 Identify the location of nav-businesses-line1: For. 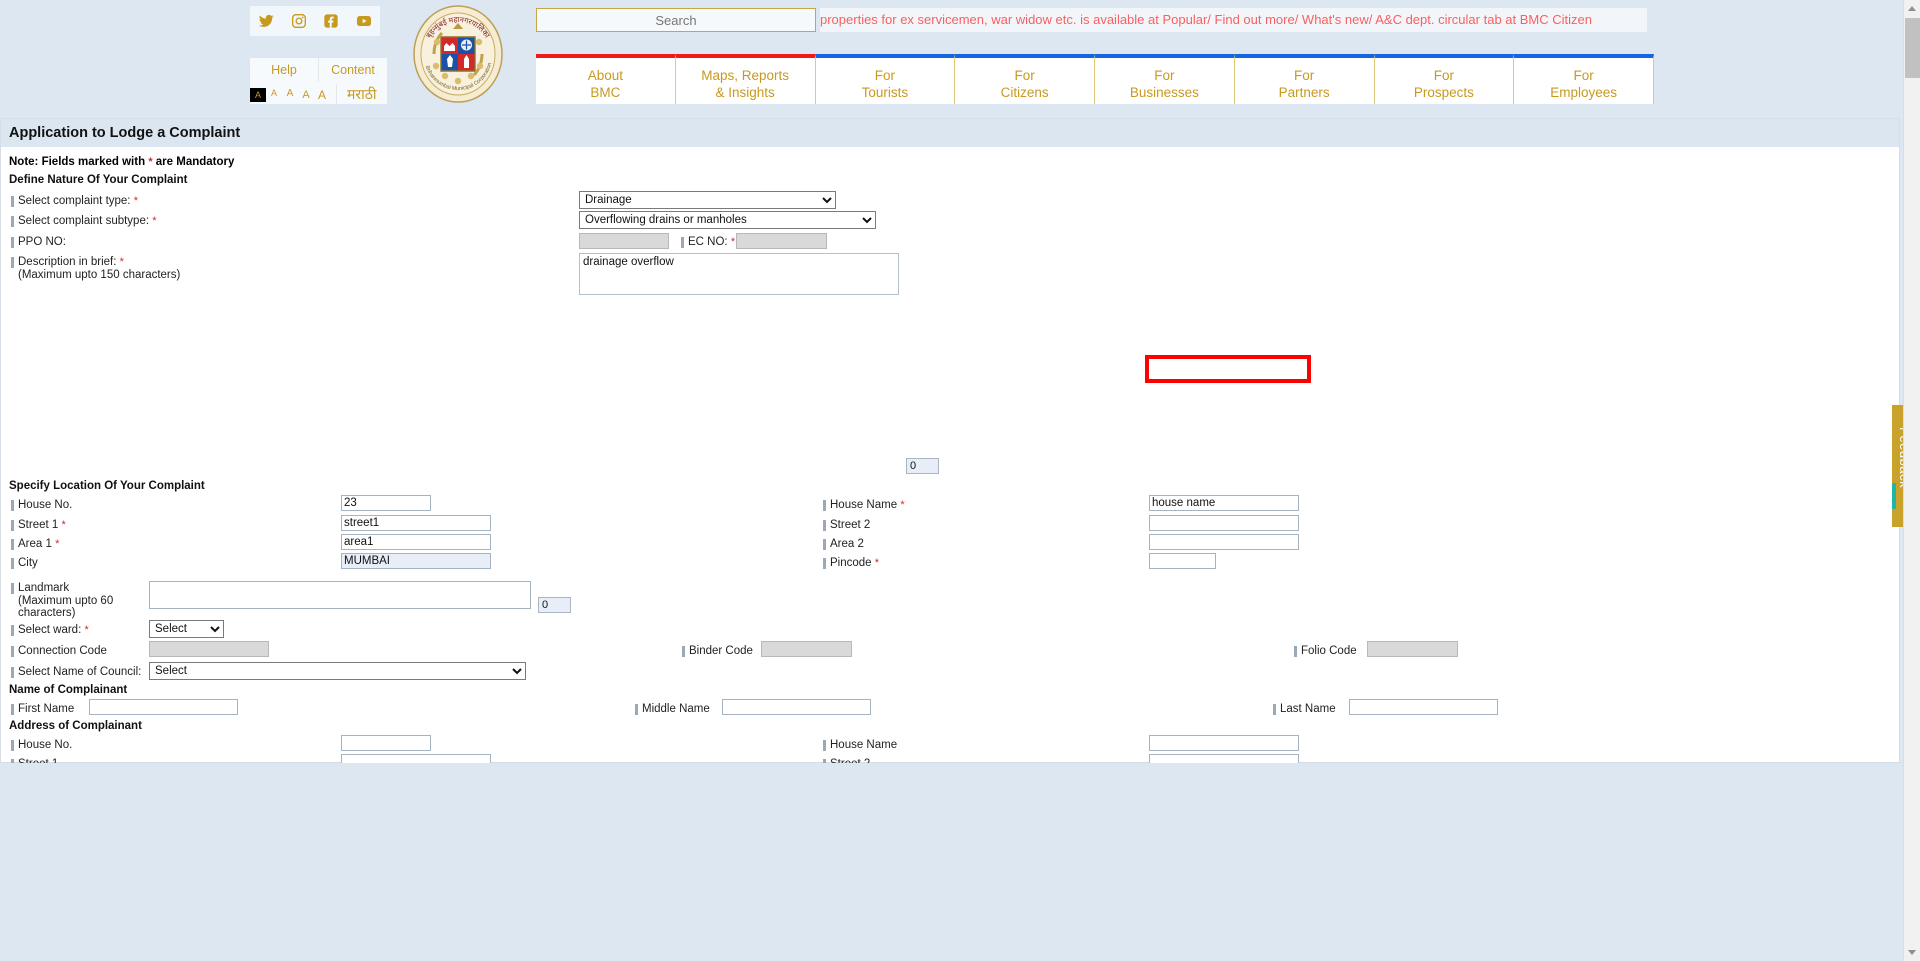
(1164, 75).